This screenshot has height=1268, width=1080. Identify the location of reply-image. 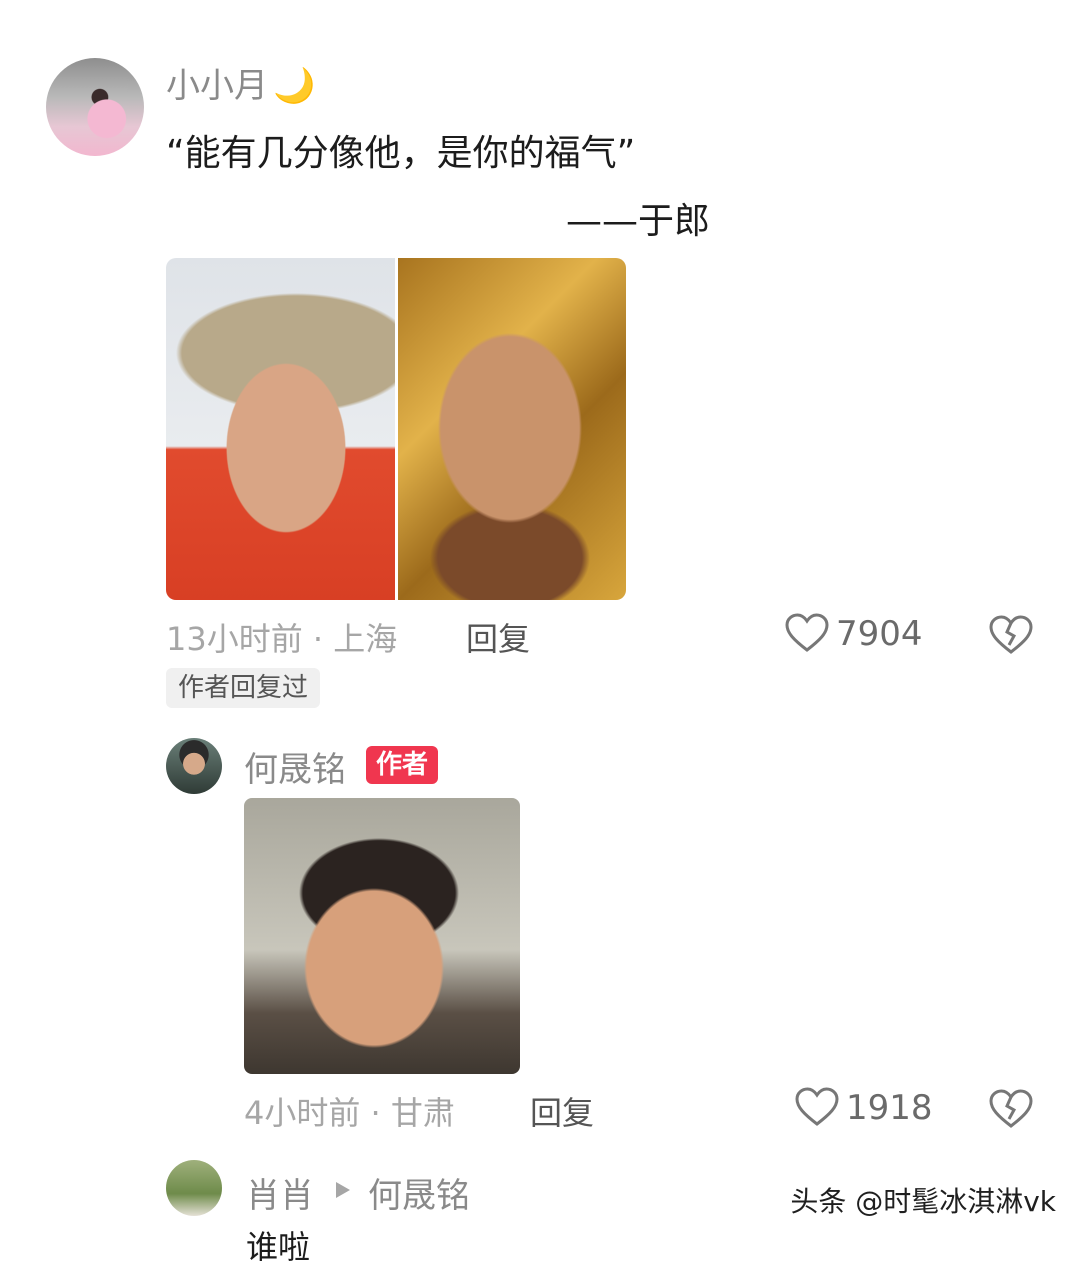
(382, 936).